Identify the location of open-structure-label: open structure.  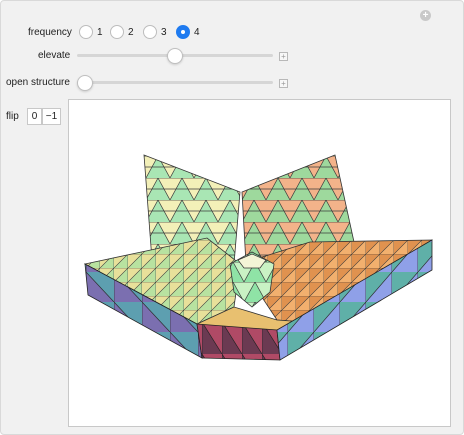
(38, 82).